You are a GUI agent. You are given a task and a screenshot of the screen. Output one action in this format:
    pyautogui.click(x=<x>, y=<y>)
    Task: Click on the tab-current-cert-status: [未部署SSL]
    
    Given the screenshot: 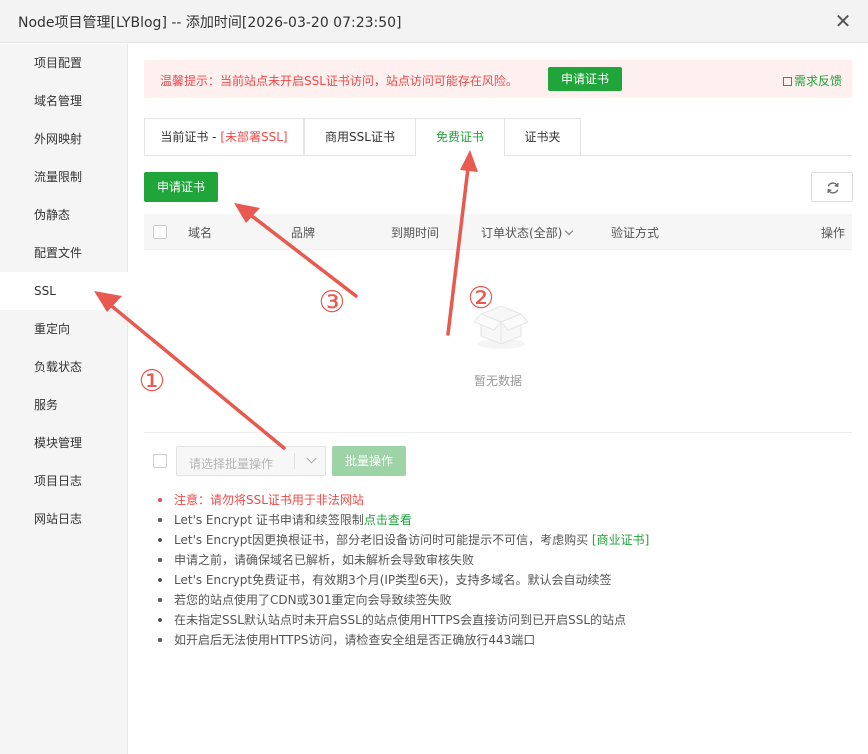 What is the action you would take?
    pyautogui.click(x=254, y=137)
    